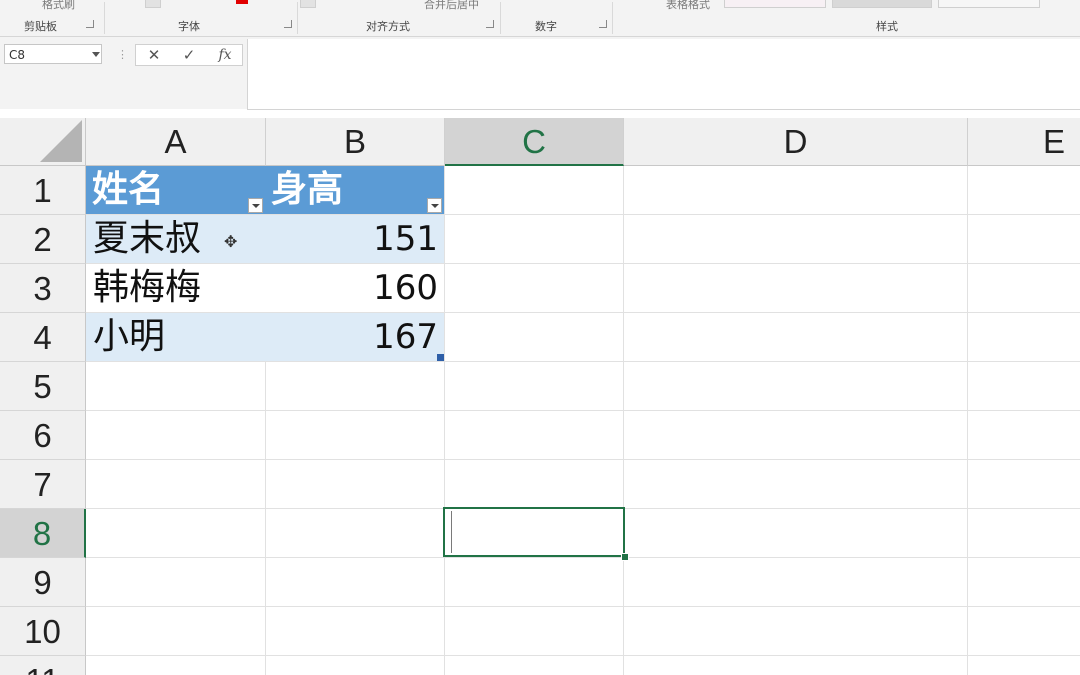  Describe the element at coordinates (43, 533) in the screenshot. I see `row-header-8: 8` at that location.